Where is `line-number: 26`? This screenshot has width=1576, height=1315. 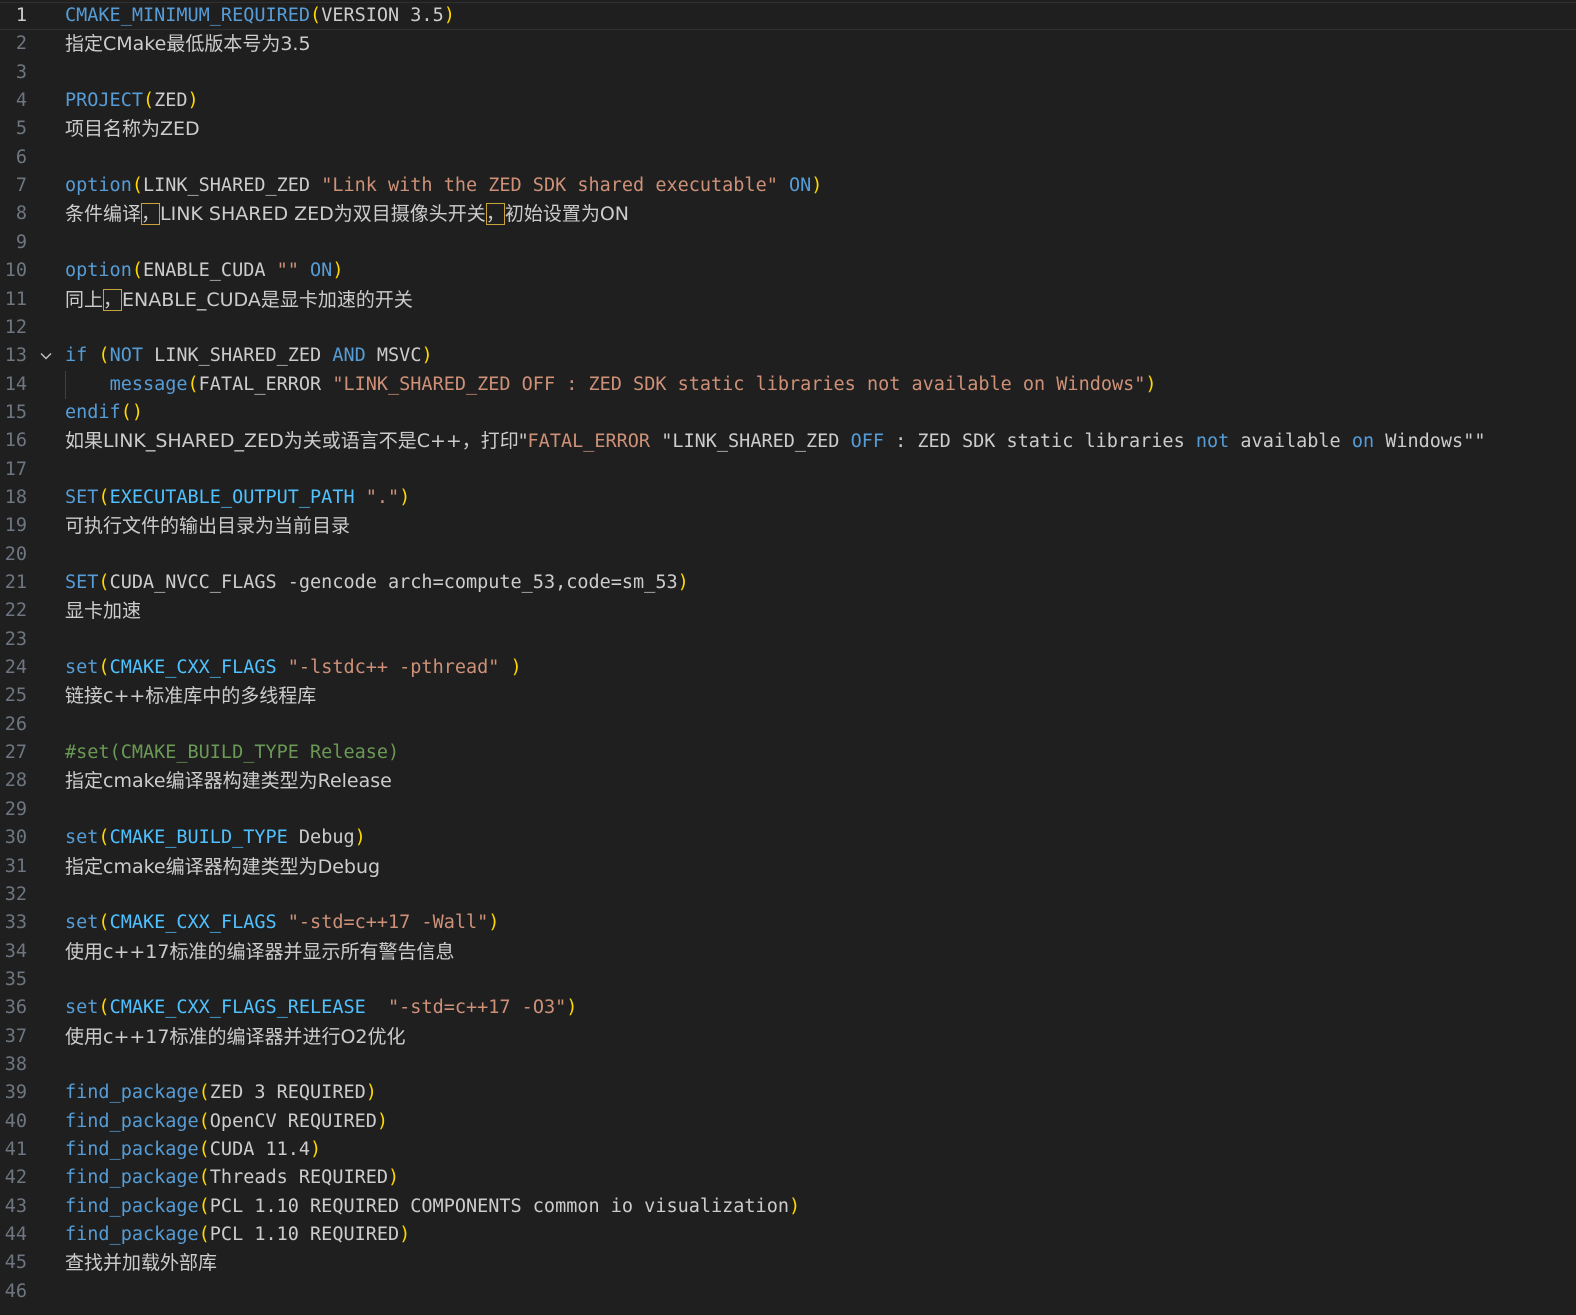
line-number: 26 is located at coordinates (15, 724).